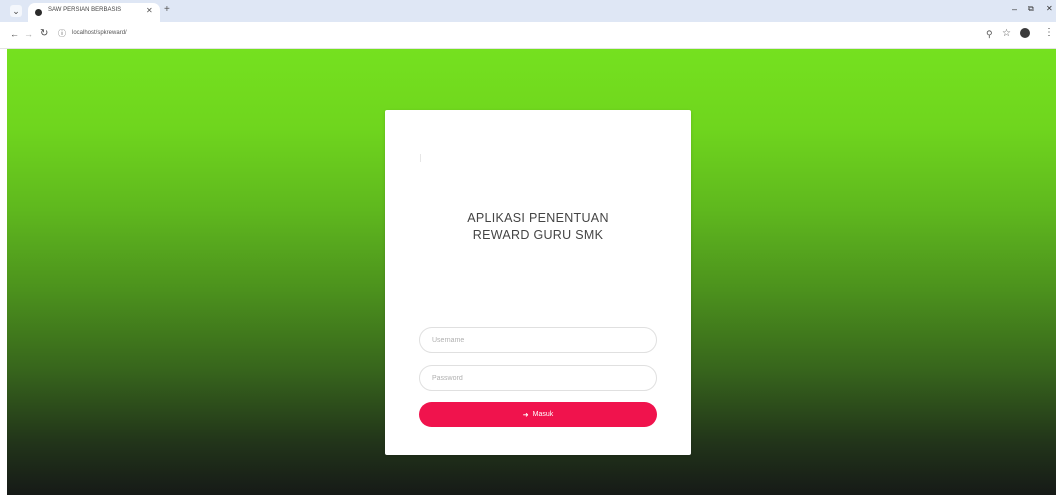 Image resolution: width=1056 pixels, height=495 pixels. Describe the element at coordinates (14, 34) in the screenshot. I see `back-icon: ←` at that location.